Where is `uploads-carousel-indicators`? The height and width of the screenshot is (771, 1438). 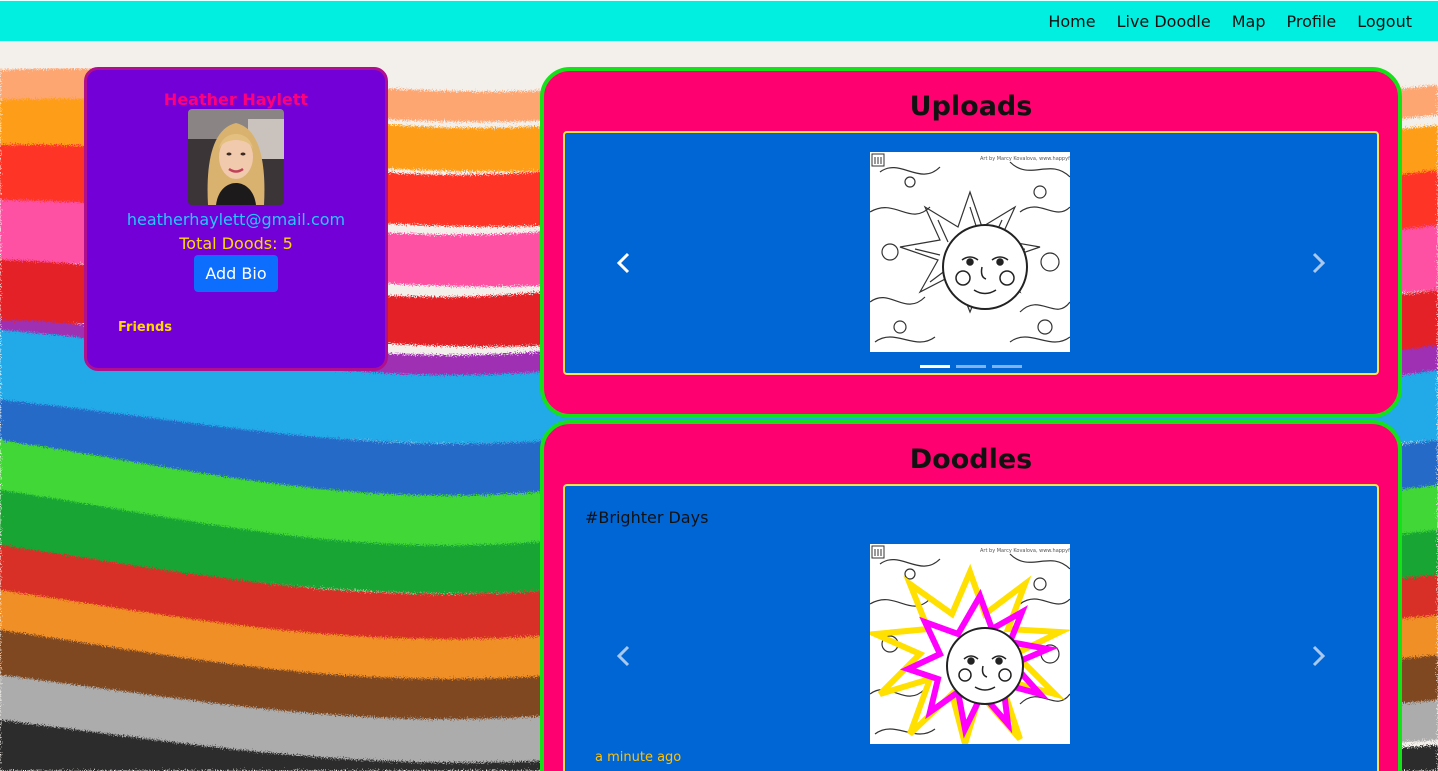
uploads-carousel-indicators is located at coordinates (971, 366).